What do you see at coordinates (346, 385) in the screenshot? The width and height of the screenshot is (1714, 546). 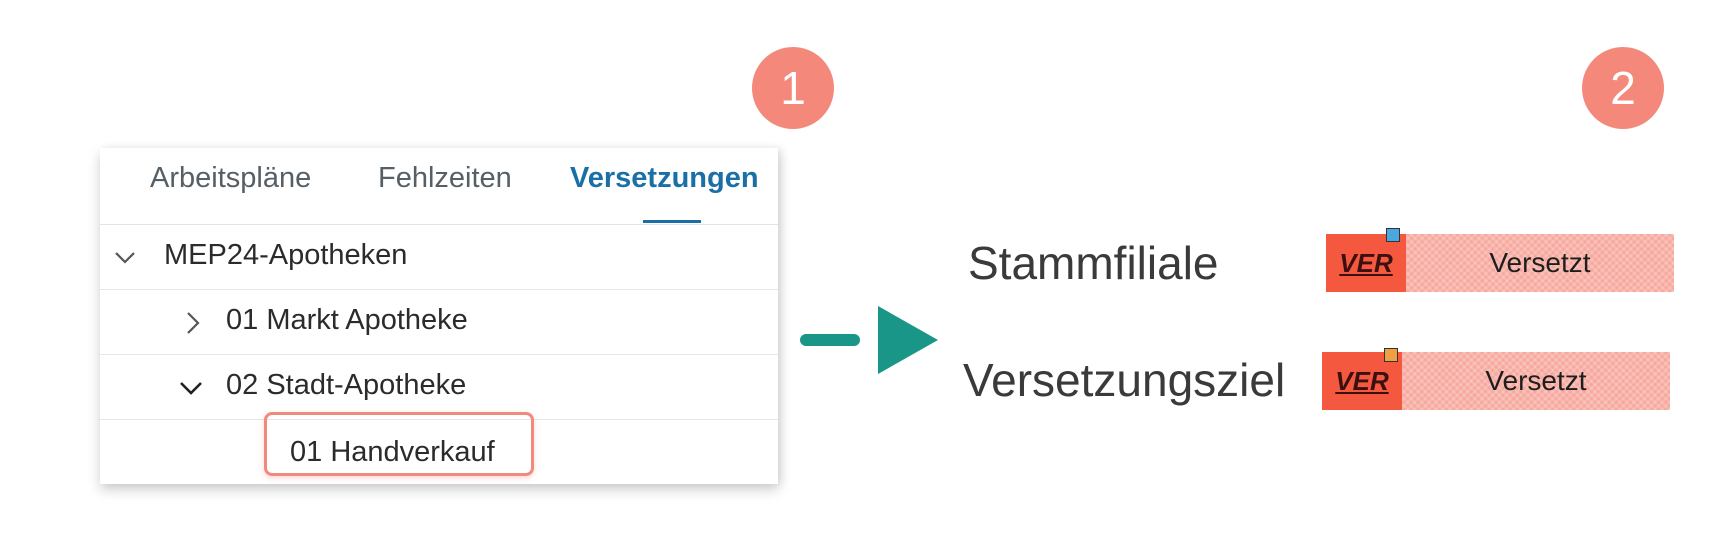 I see `tree-item-label: 02 Stadt-Apotheke` at bounding box center [346, 385].